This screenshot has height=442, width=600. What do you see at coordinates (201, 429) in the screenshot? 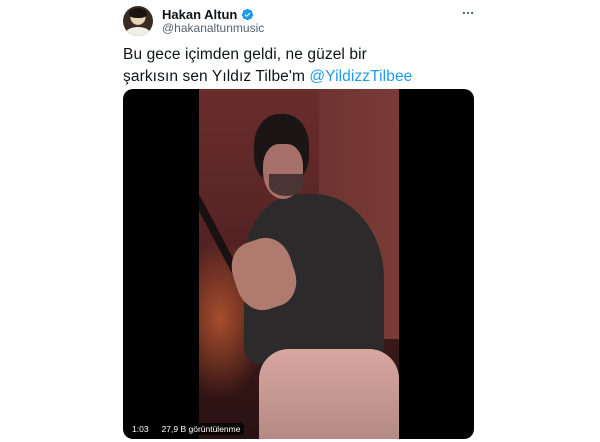
I see `video-view-count: 27,9 B görüntülenme` at bounding box center [201, 429].